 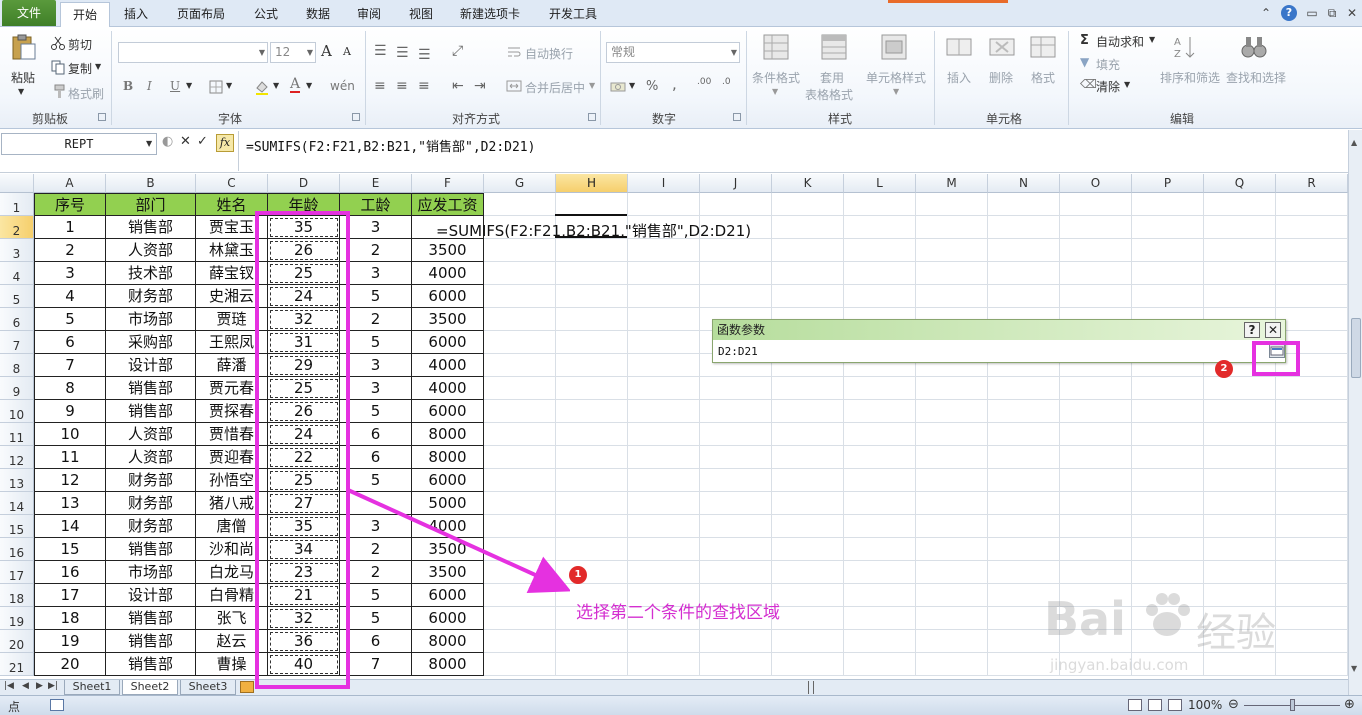 I want to click on percent-button: %, so click(x=652, y=86).